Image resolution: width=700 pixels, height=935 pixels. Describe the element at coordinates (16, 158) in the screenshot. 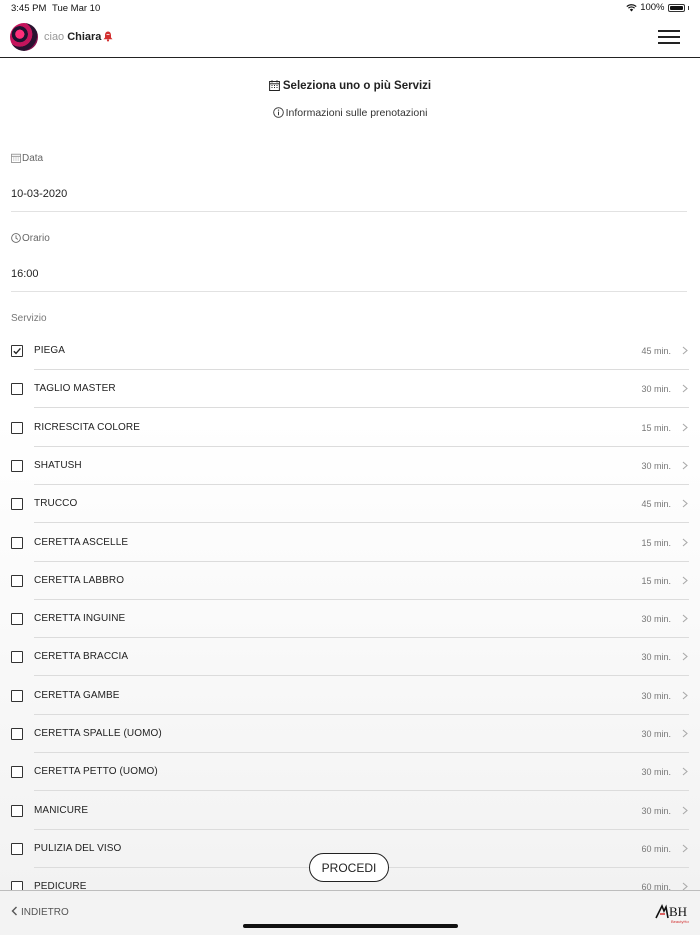

I see `calendar-small-icon` at that location.